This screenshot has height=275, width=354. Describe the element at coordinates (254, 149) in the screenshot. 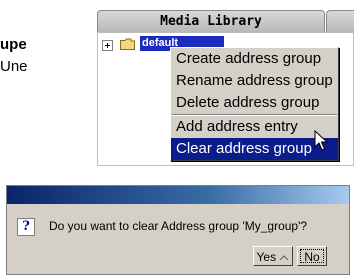

I see `menu-item-clear-address-group: Clear address group` at that location.